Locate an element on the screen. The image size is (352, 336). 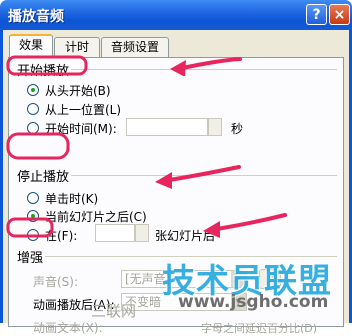
option-from-beginning-label: 从头开始(B) is located at coordinates (78, 91).